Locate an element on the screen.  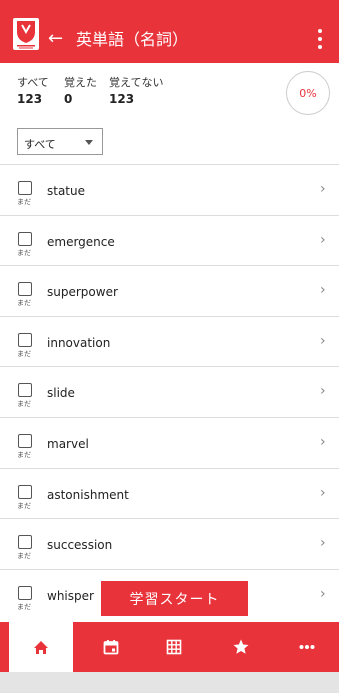
stat-learned-label: 覚えた is located at coordinates (80, 82).